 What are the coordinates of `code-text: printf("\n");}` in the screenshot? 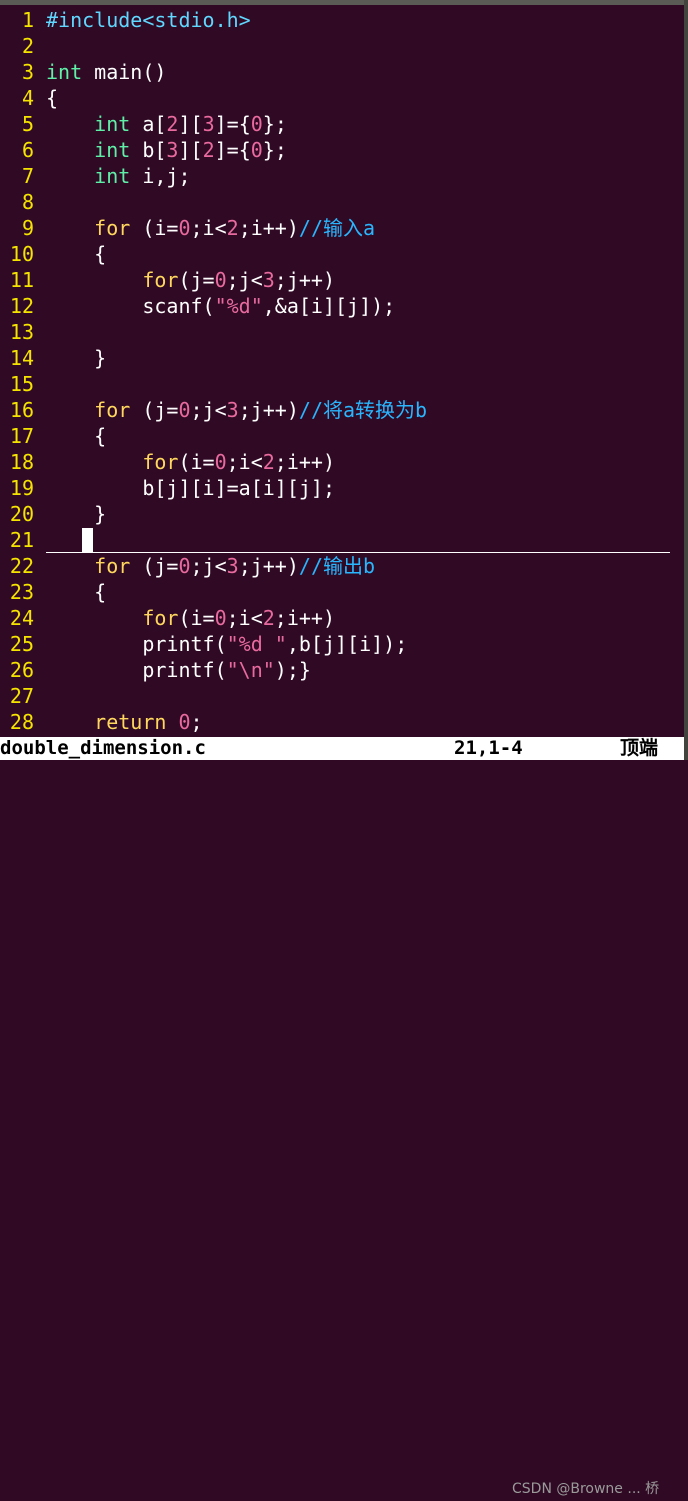 It's located at (178, 670).